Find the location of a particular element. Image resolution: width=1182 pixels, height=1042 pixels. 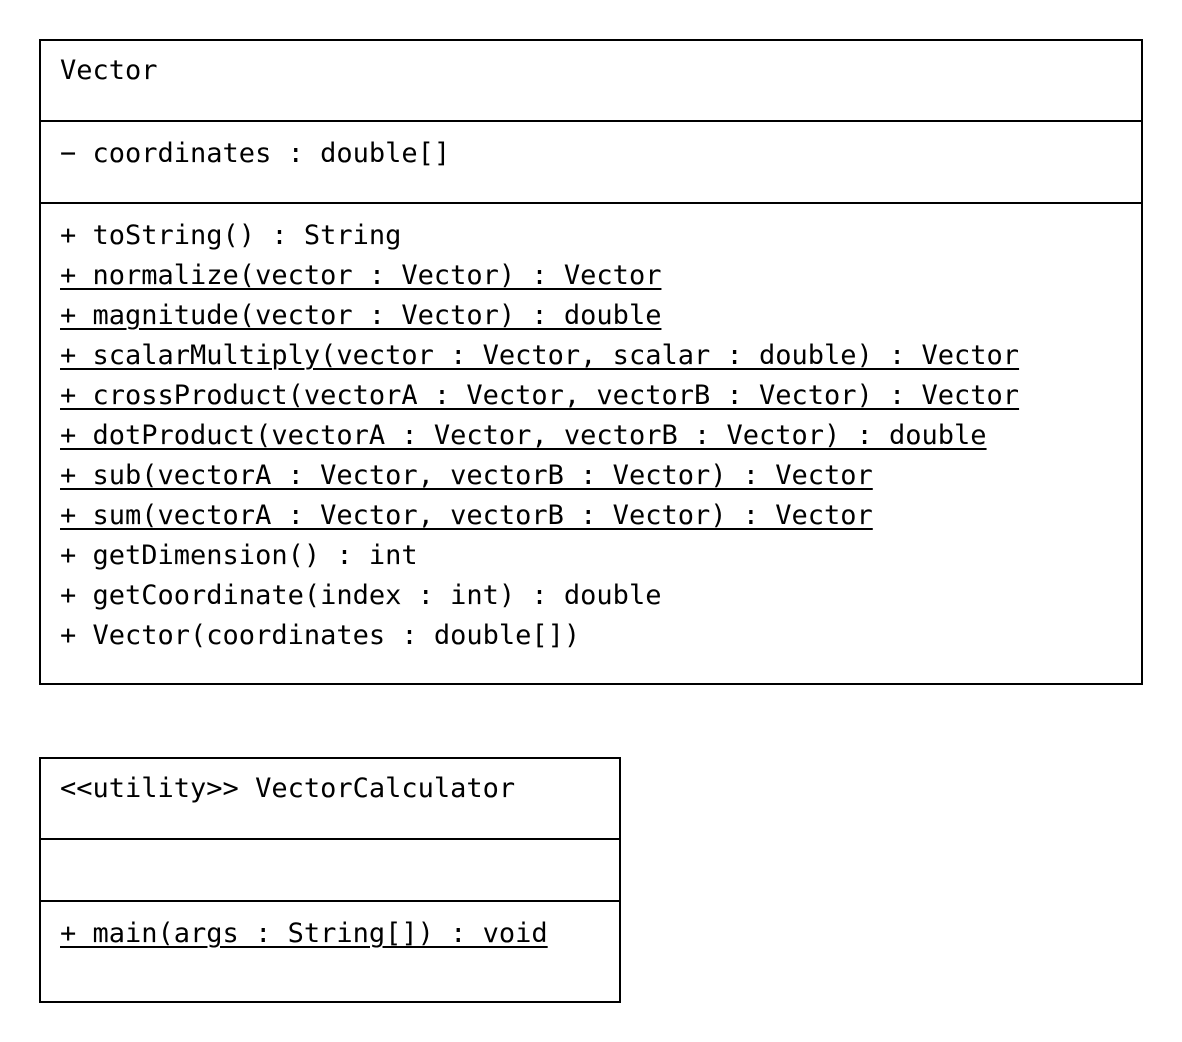

operation-constructor: + Vector(coordinates : double[]) is located at coordinates (320, 635).